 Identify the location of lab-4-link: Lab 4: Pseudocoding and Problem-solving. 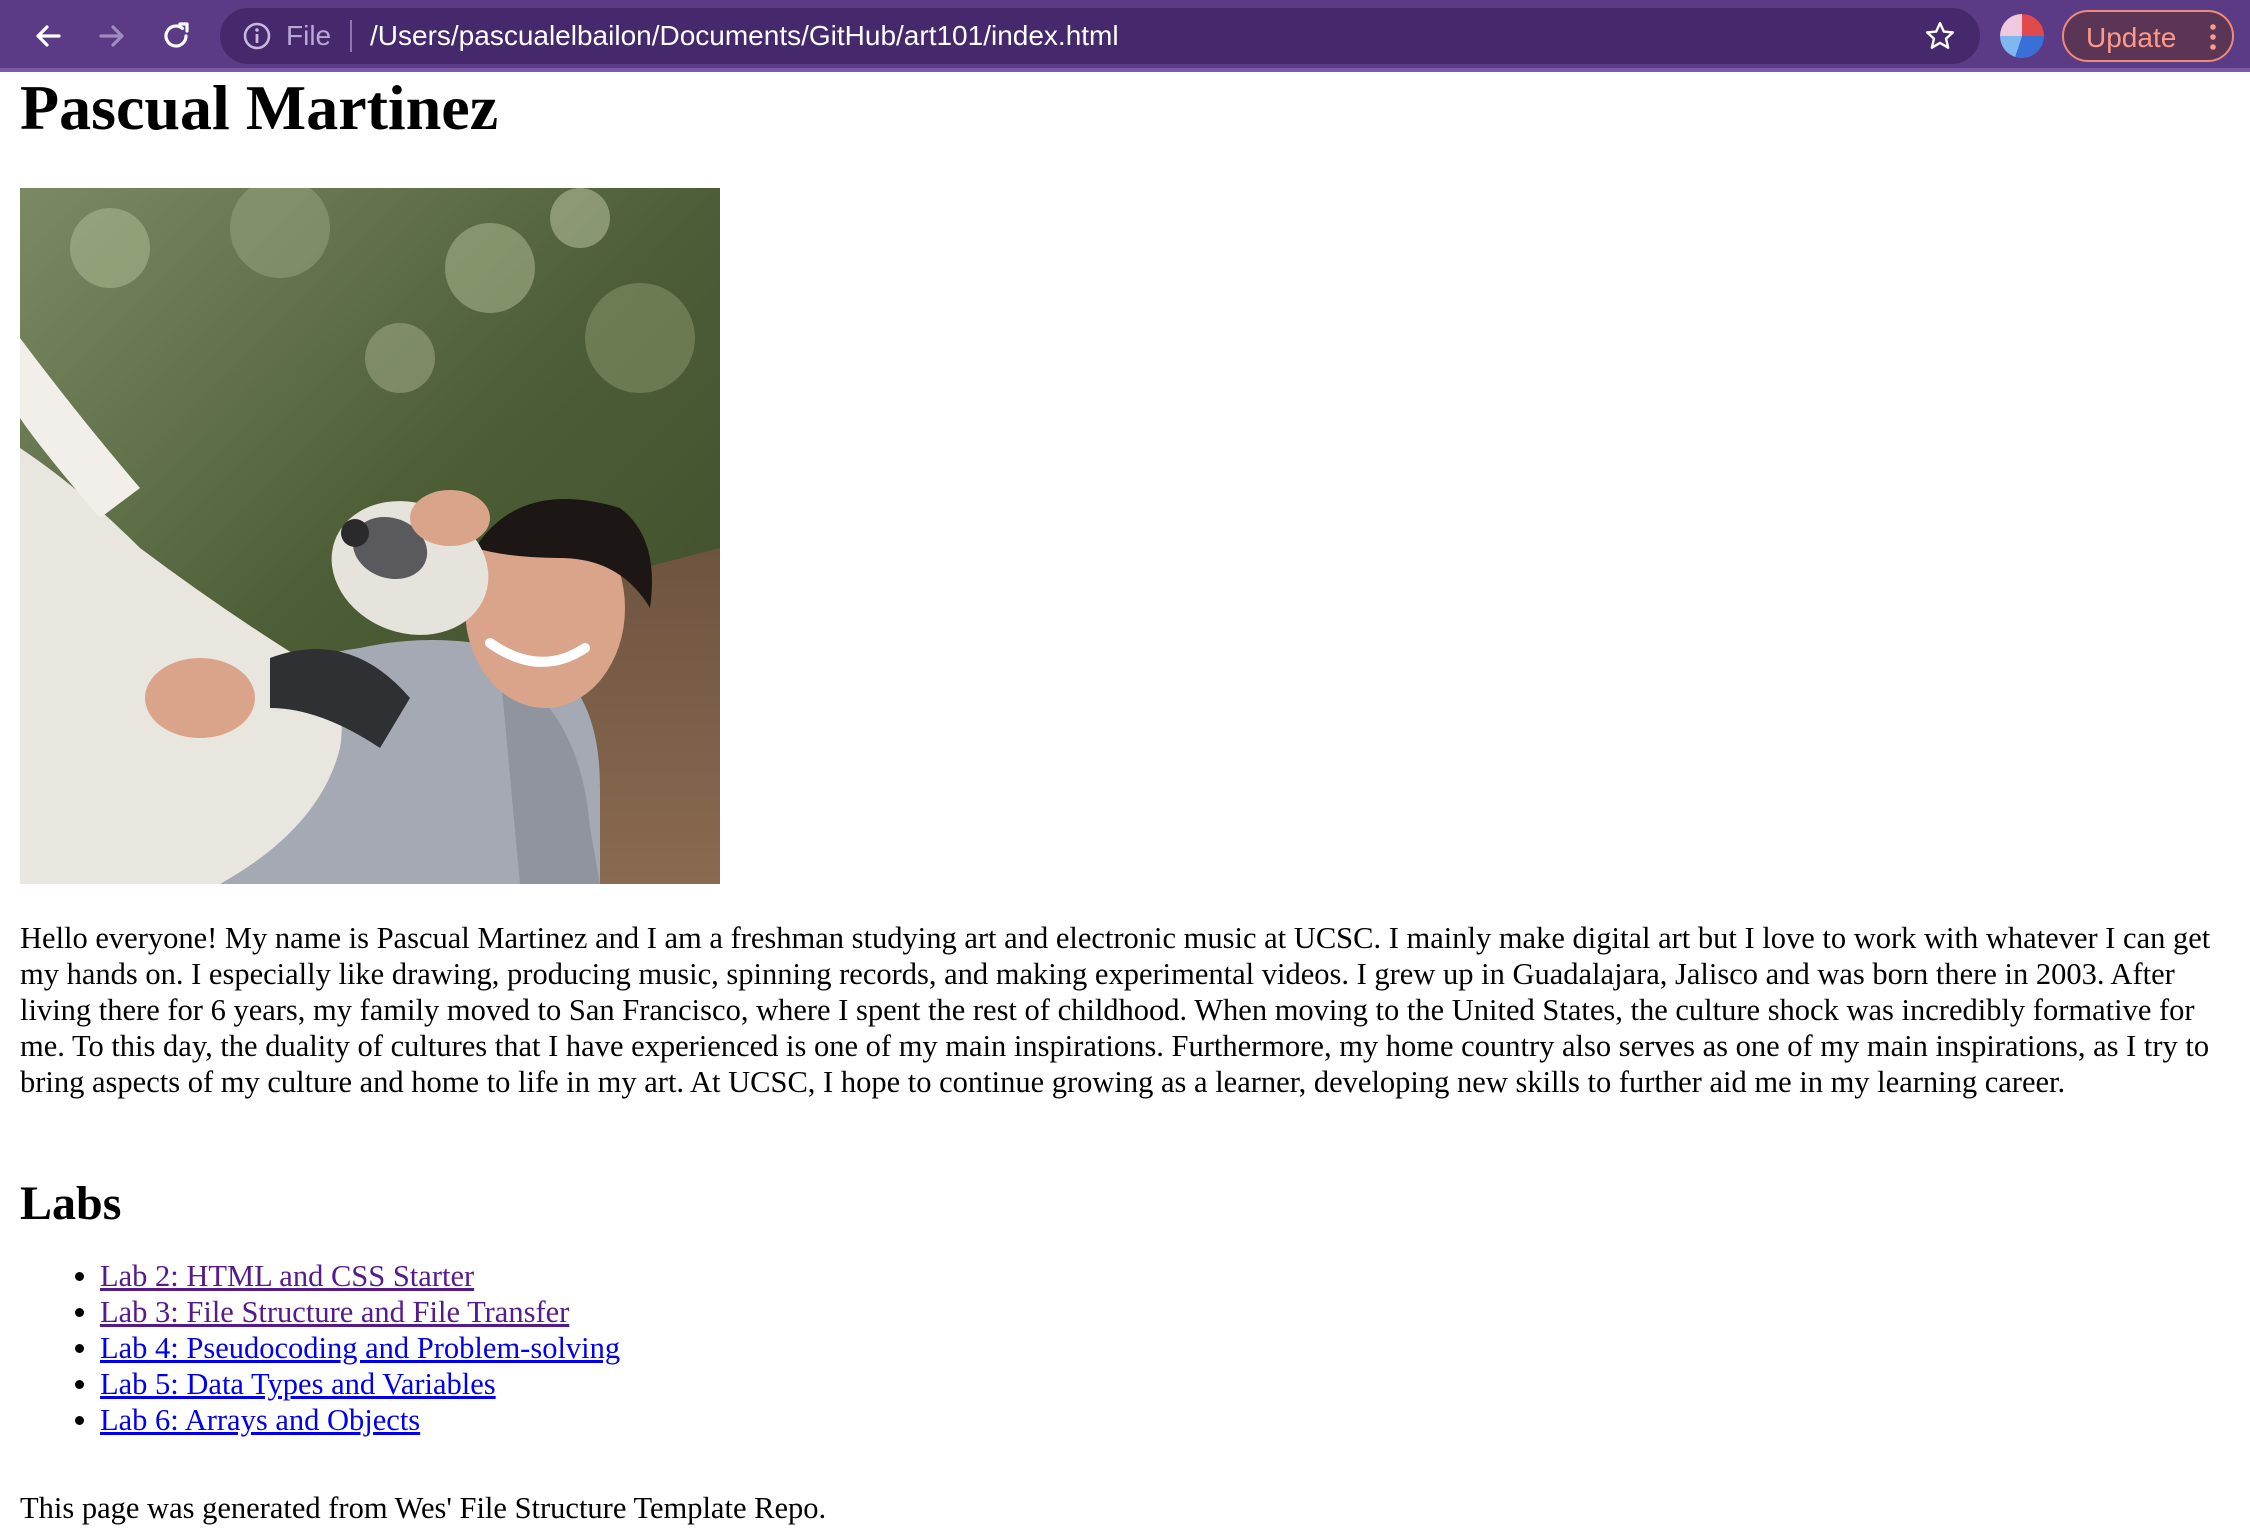
(360, 1348).